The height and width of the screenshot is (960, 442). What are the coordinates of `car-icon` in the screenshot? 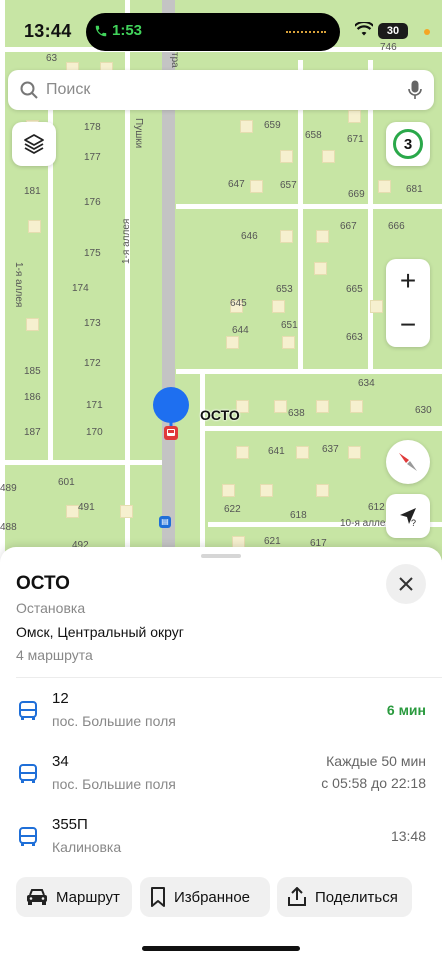 It's located at (37, 897).